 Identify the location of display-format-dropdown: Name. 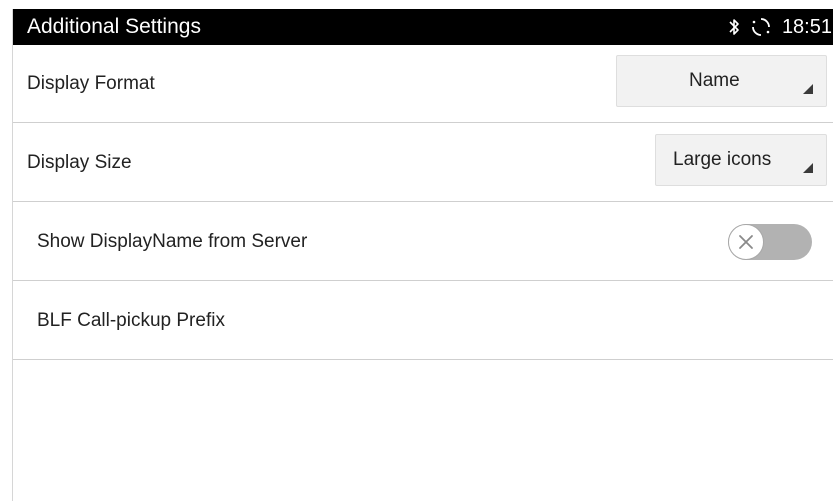
(721, 81).